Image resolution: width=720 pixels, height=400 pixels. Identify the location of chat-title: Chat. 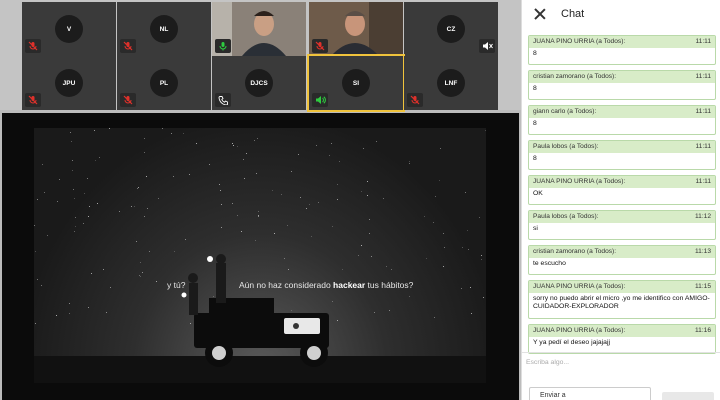
(573, 14).